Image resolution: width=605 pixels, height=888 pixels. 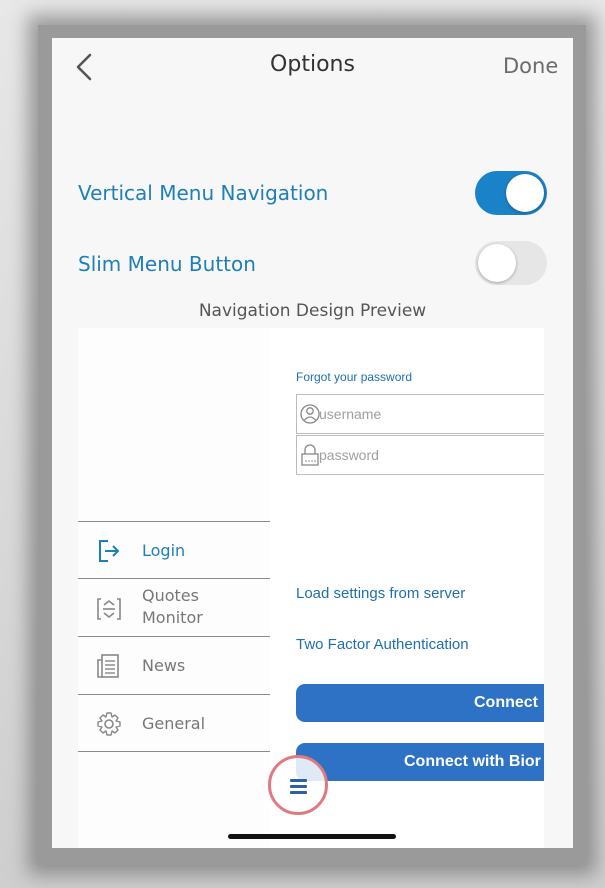 What do you see at coordinates (203, 193) in the screenshot?
I see `vertical-menu-navigation-label: Vertical Menu Navigation` at bounding box center [203, 193].